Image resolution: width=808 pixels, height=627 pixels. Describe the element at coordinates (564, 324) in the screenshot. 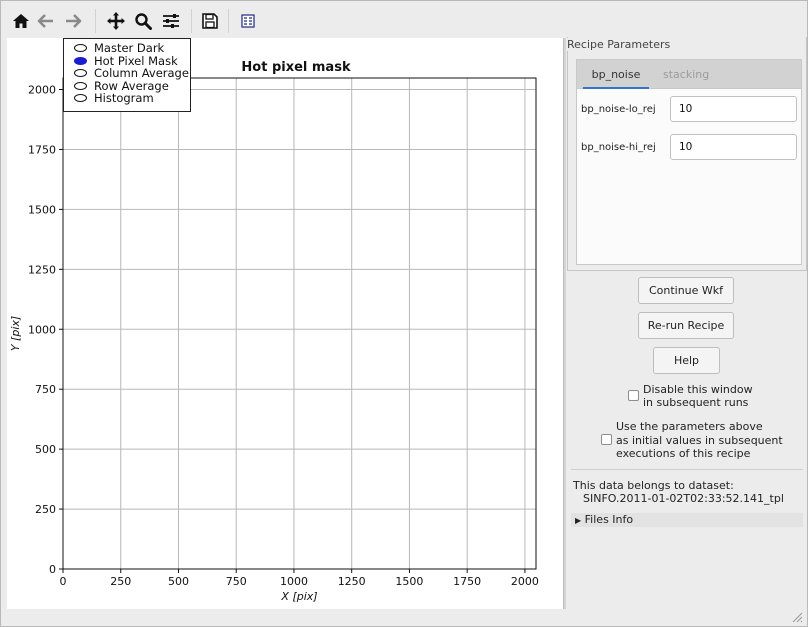

I see `panel-splitter` at that location.